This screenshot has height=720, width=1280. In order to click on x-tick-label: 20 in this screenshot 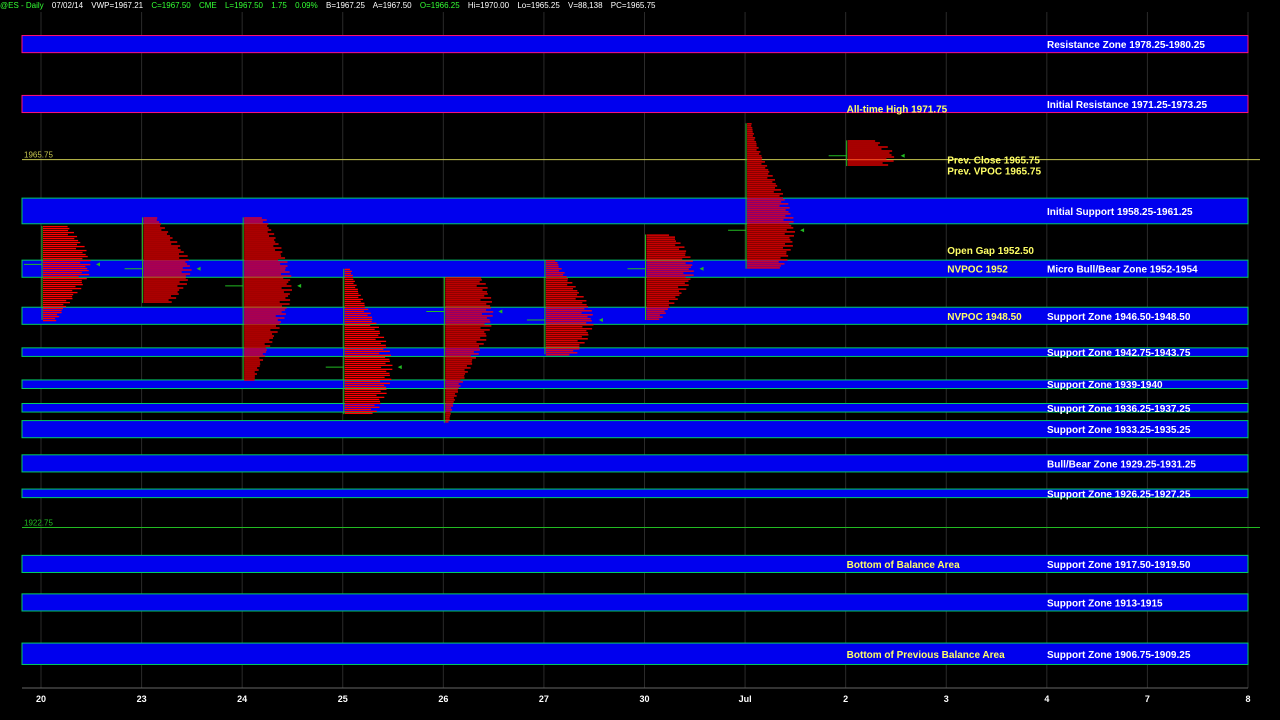, I will do `click(41, 699)`.